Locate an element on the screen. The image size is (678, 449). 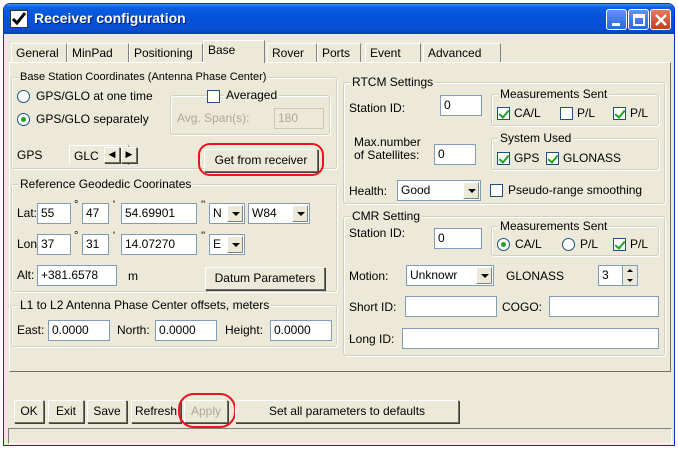
tab-label: Positioning is located at coordinates (163, 53).